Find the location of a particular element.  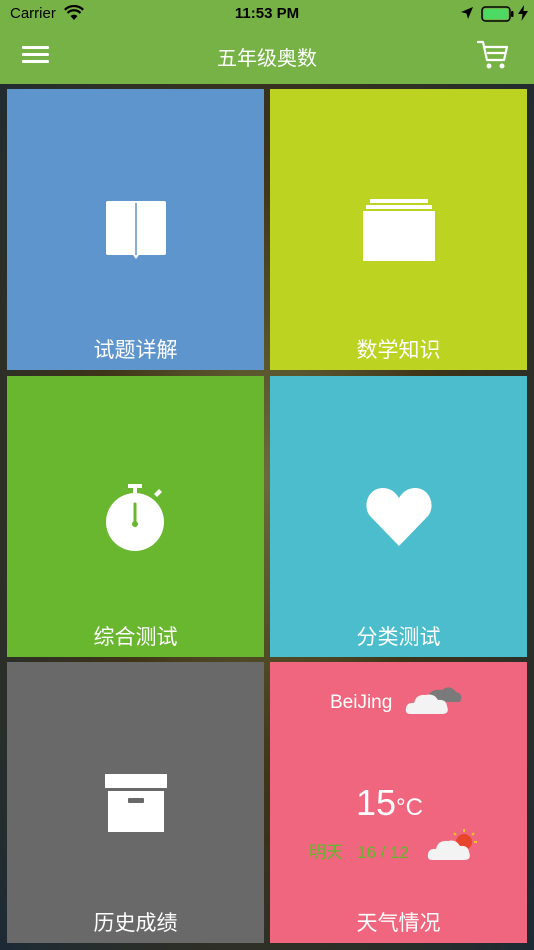

status-time: 11:53 PM is located at coordinates (267, 13).